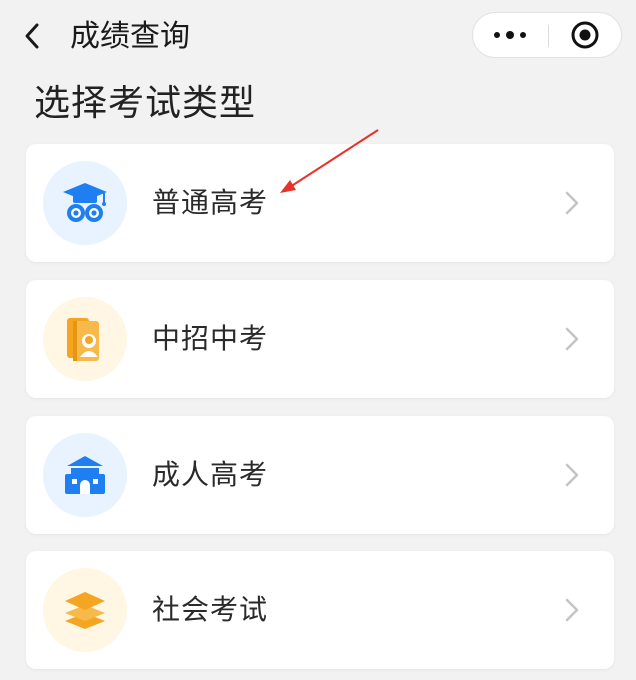 This screenshot has height=680, width=636. What do you see at coordinates (210, 609) in the screenshot?
I see `card-label: 社会考试` at bounding box center [210, 609].